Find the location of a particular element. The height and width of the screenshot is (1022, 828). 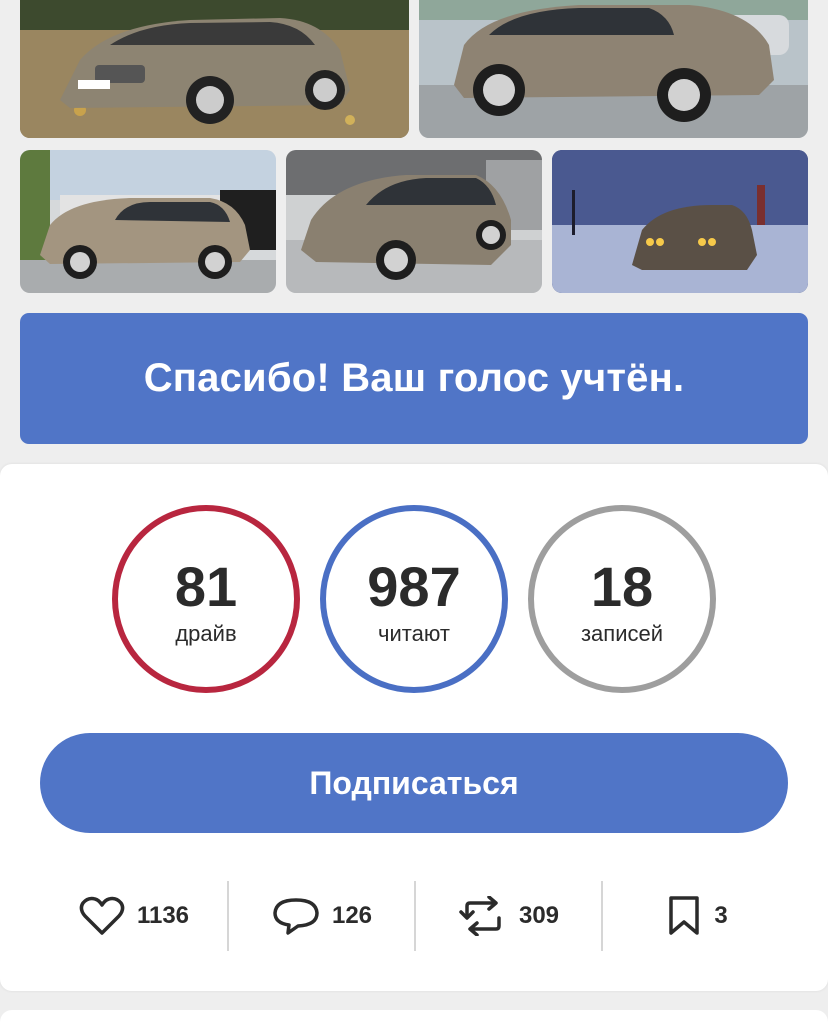

stat-drive-value: 81 is located at coordinates (206, 586).